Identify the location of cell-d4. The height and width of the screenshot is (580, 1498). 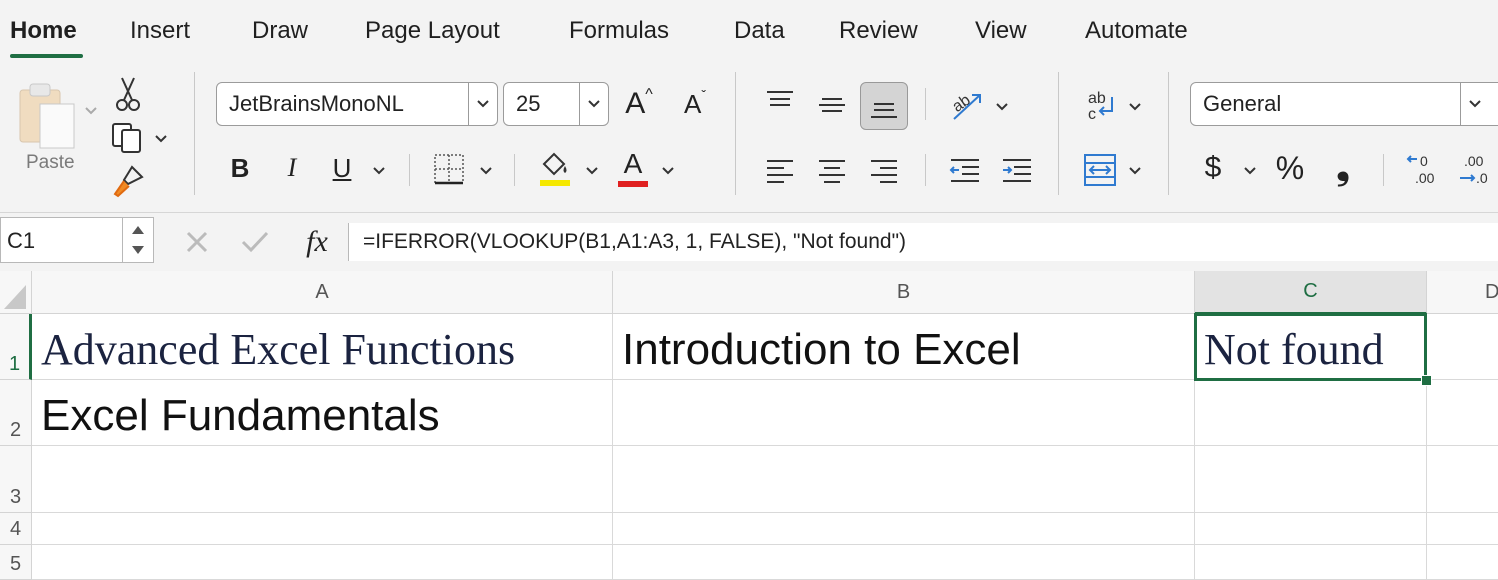
(1462, 529).